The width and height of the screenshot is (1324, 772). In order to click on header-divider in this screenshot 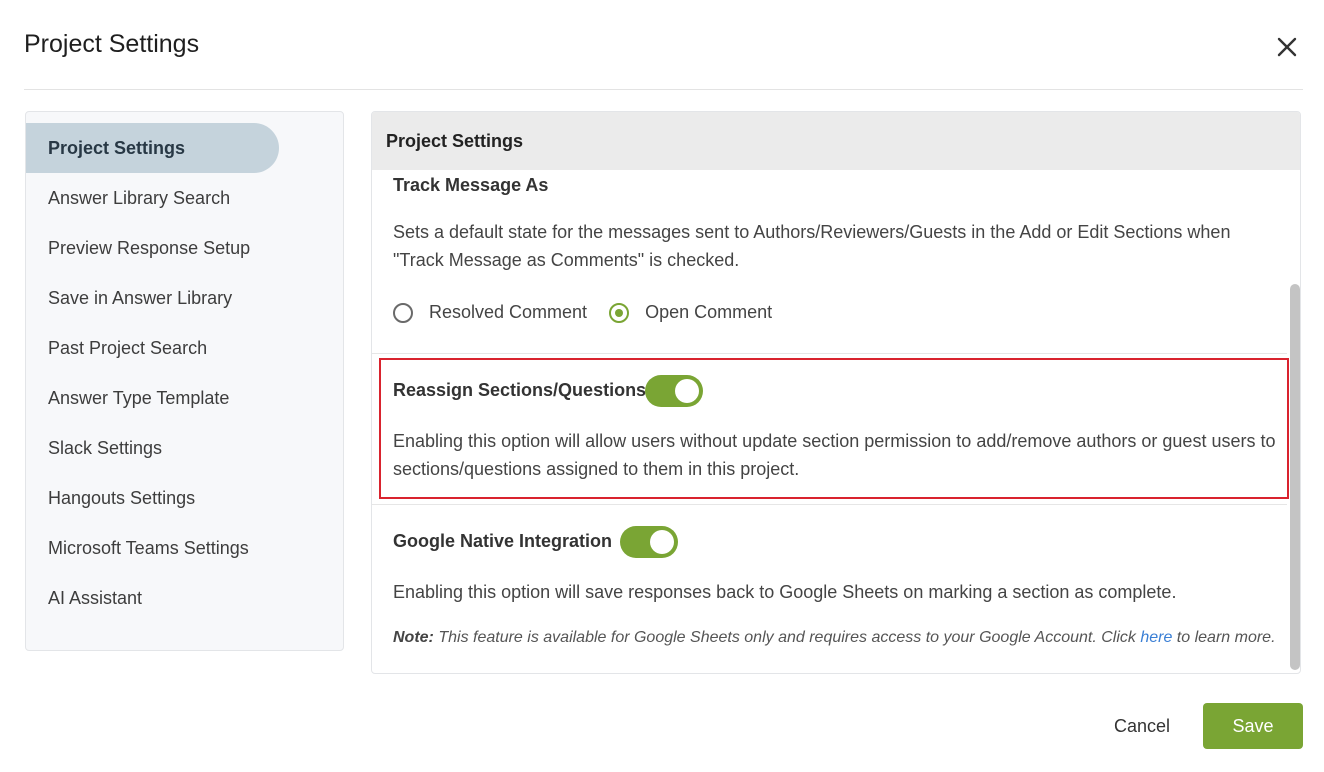, I will do `click(663, 89)`.